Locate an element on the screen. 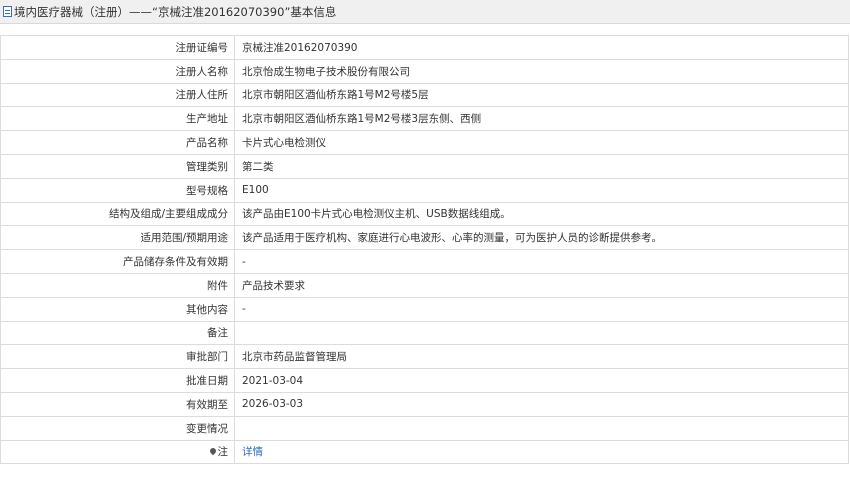  table-row: 型号规格 E100 is located at coordinates (424, 190).